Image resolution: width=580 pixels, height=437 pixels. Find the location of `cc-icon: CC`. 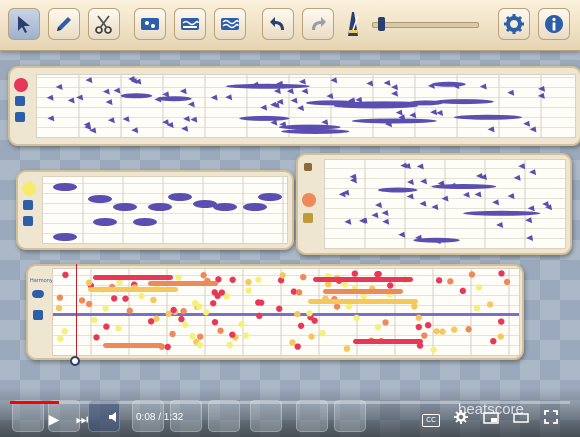

cc-icon: CC is located at coordinates (431, 420).